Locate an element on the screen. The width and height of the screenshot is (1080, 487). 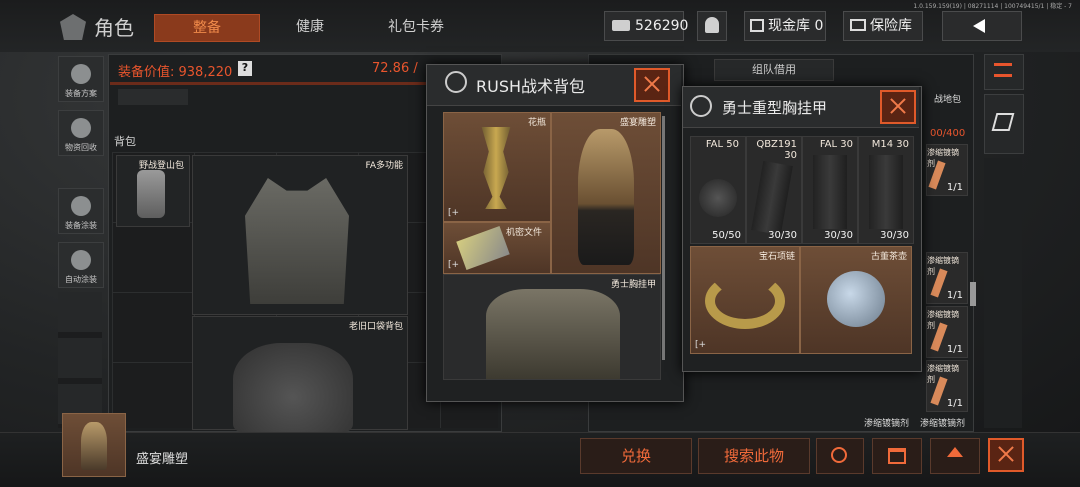
recycle-icon is located at coordinates (81, 128).